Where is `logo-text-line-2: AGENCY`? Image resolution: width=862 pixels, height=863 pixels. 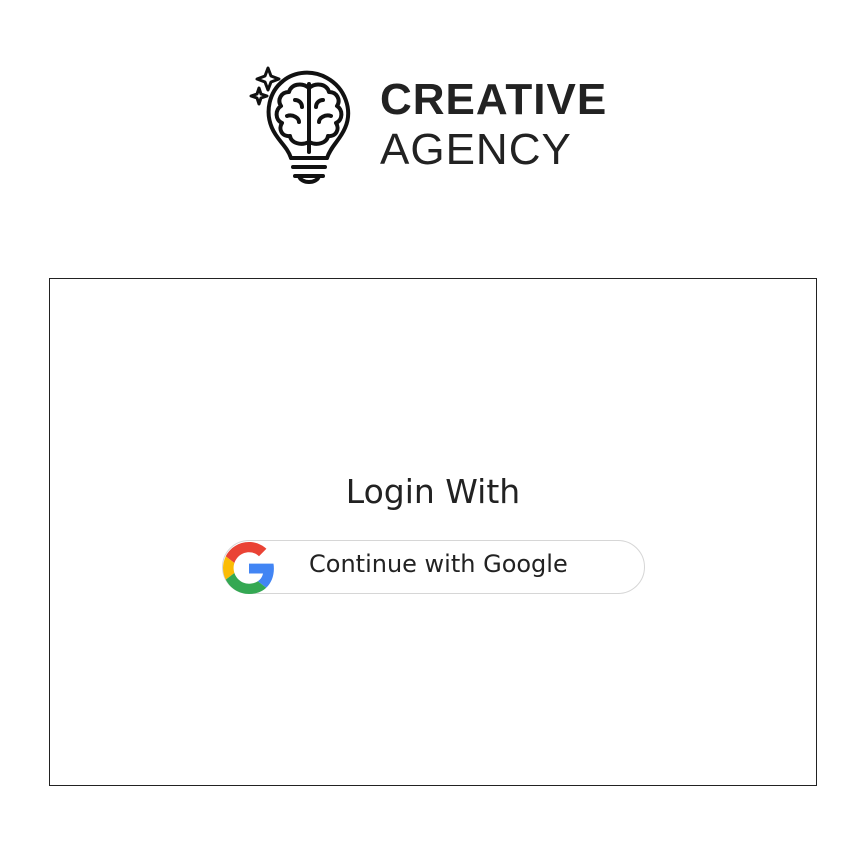
logo-text-line-2: AGENCY is located at coordinates (476, 149).